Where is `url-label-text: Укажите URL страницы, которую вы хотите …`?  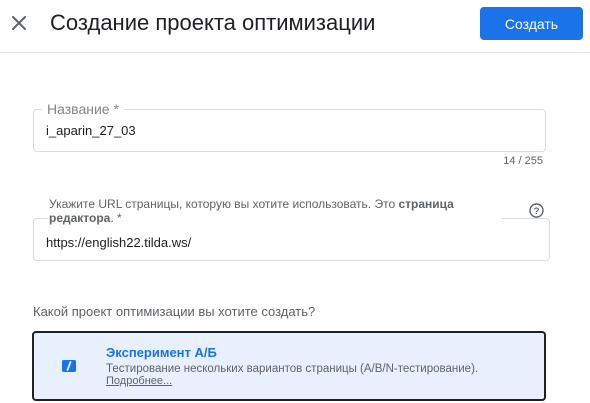 url-label-text: Укажите URL страницы, которую вы хотите … is located at coordinates (224, 204).